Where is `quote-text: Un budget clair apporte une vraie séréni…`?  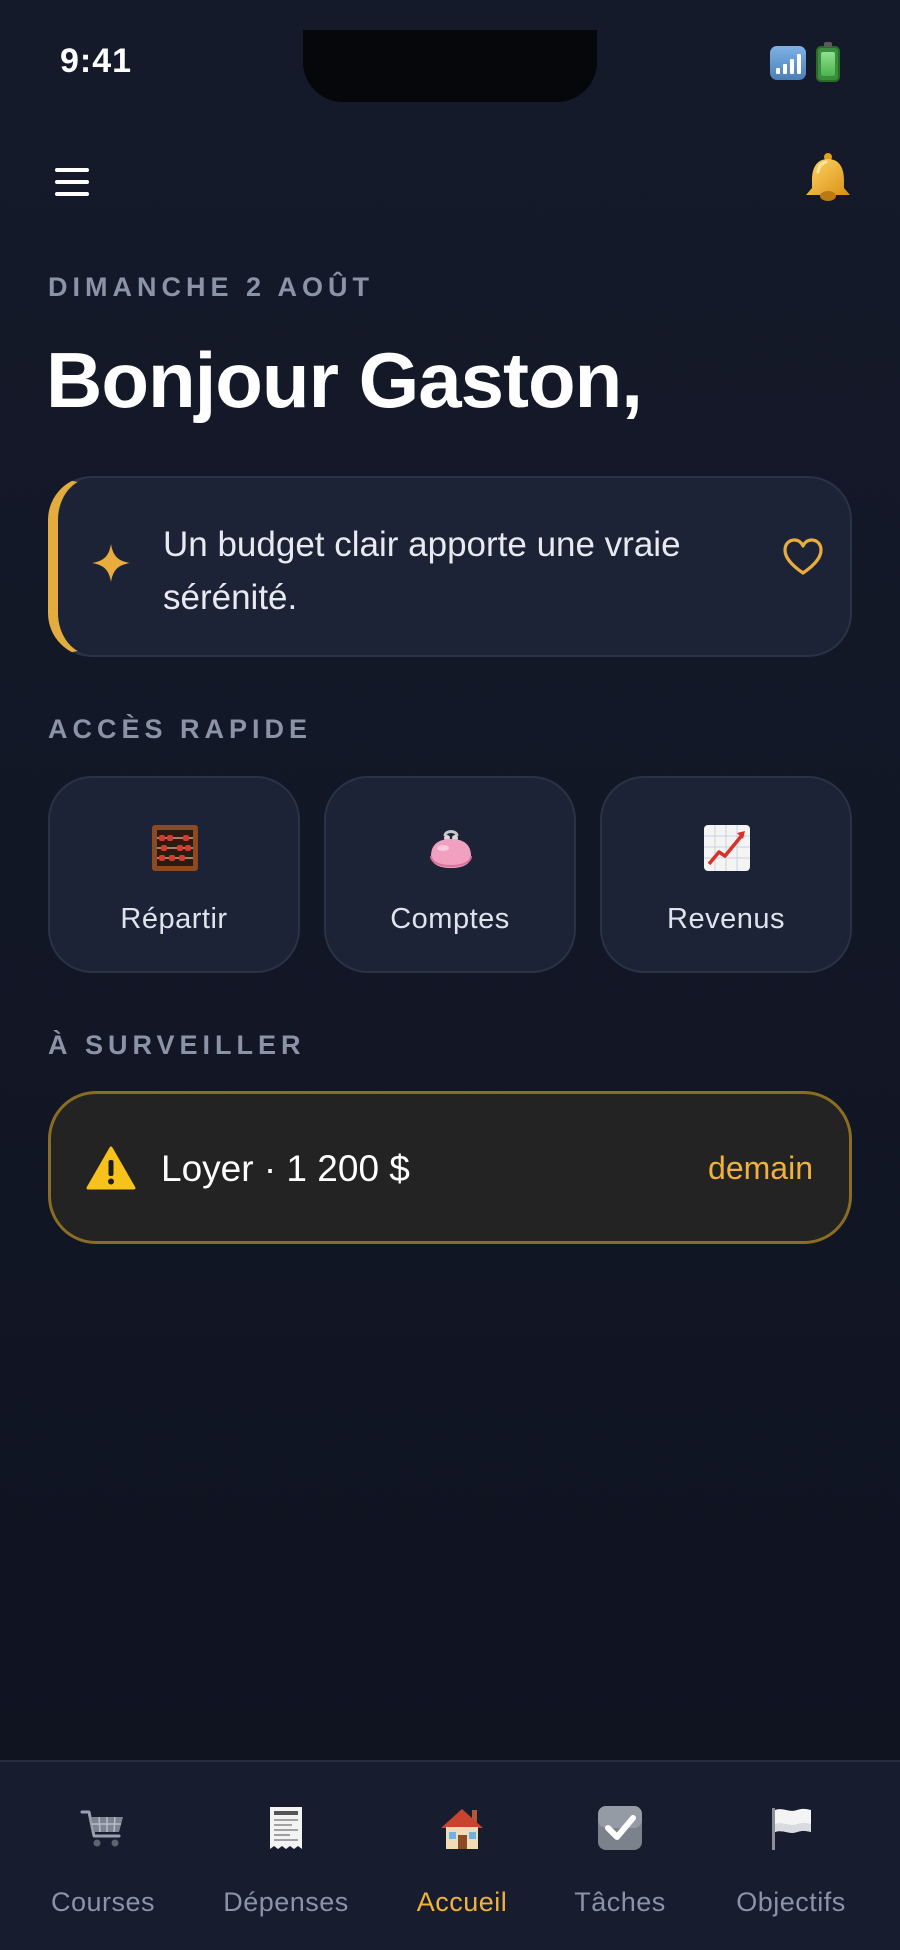
quote-text: Un budget clair apporte une vraie séréni… is located at coordinates (422, 571).